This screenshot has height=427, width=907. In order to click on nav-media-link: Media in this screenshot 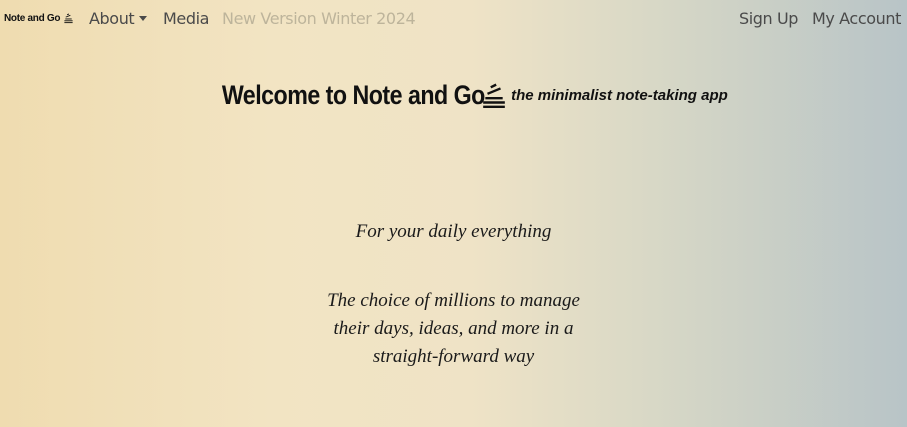, I will do `click(186, 18)`.